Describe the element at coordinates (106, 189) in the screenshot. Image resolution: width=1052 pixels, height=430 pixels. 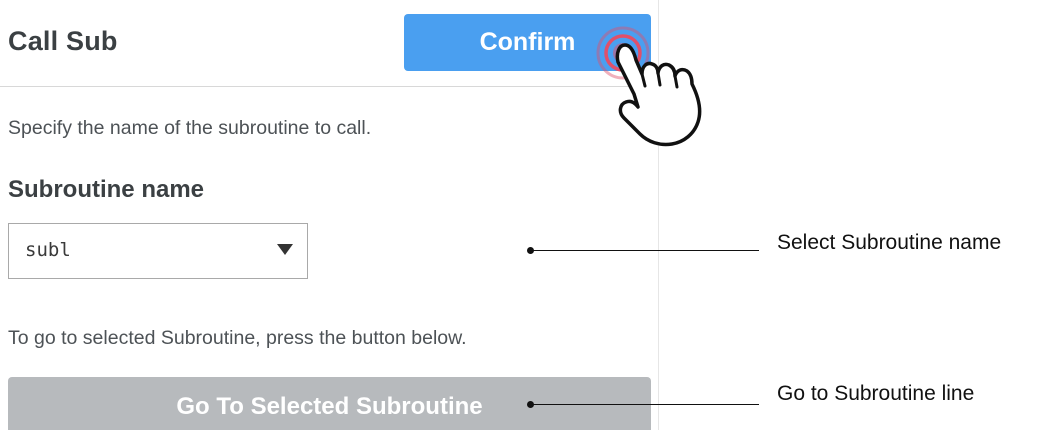
I see `subroutine-name-label: Subroutine name` at that location.